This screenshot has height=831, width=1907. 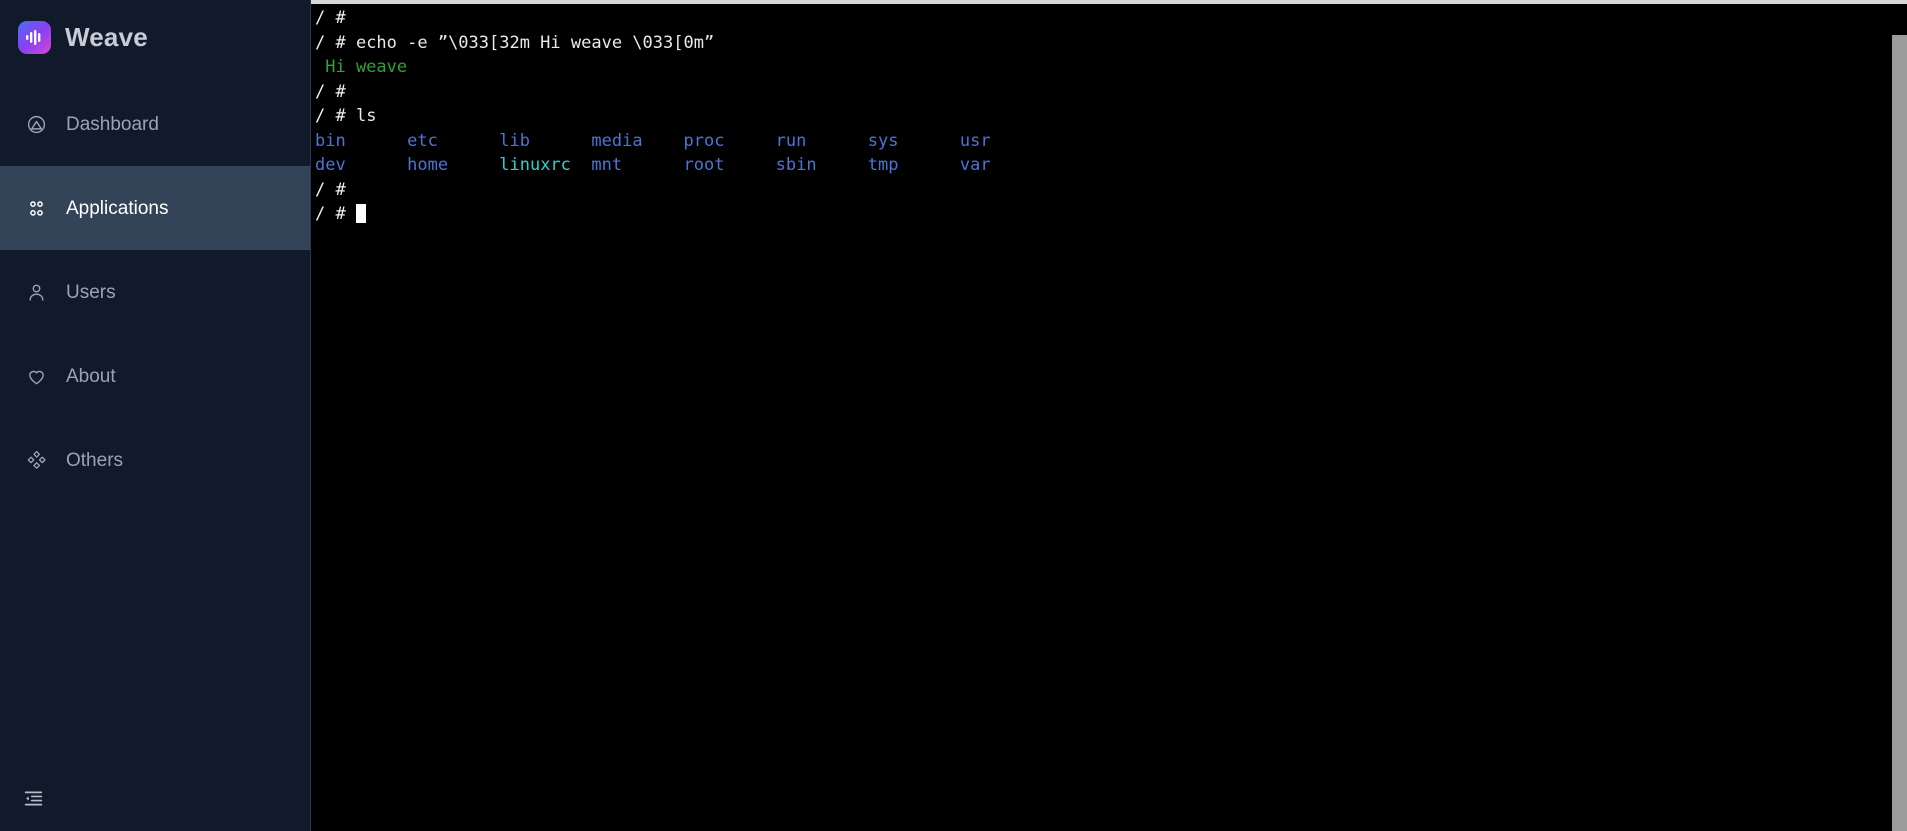 I want to click on user-icon, so click(x=36, y=292).